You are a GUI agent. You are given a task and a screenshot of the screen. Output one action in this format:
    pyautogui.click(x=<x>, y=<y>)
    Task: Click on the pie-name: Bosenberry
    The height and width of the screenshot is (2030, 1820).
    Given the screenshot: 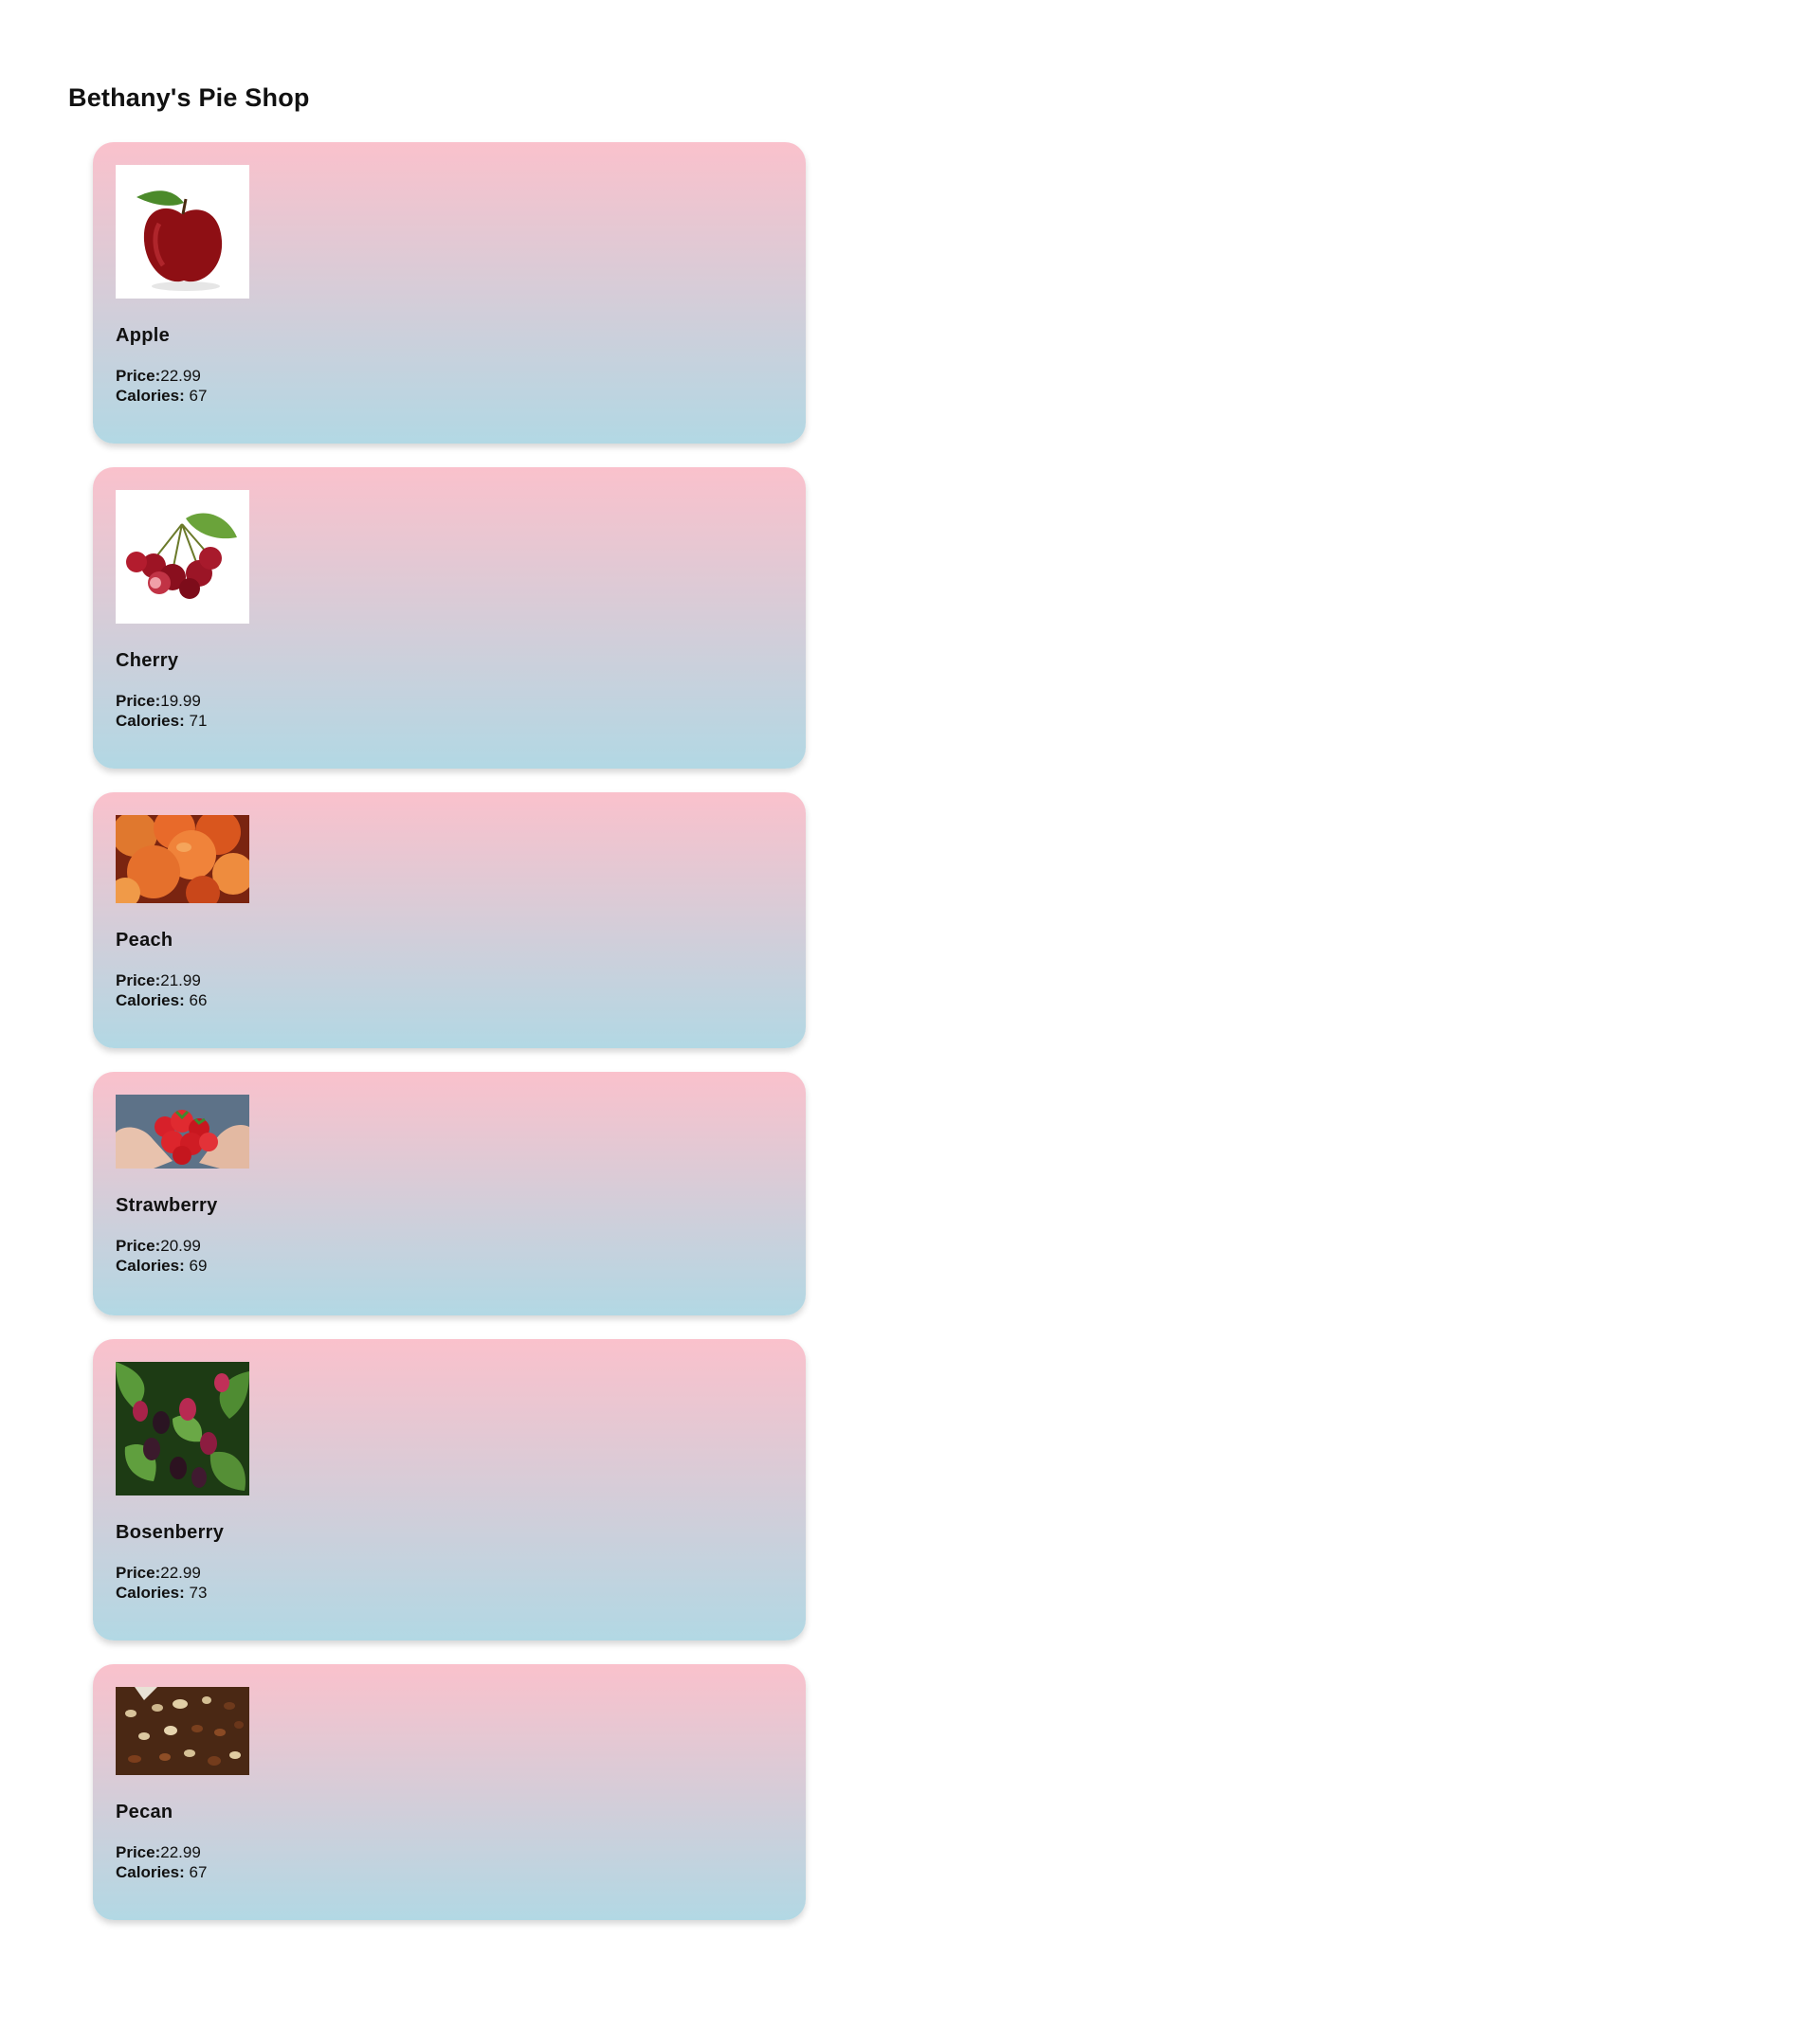 What is the action you would take?
    pyautogui.click(x=170, y=1532)
    